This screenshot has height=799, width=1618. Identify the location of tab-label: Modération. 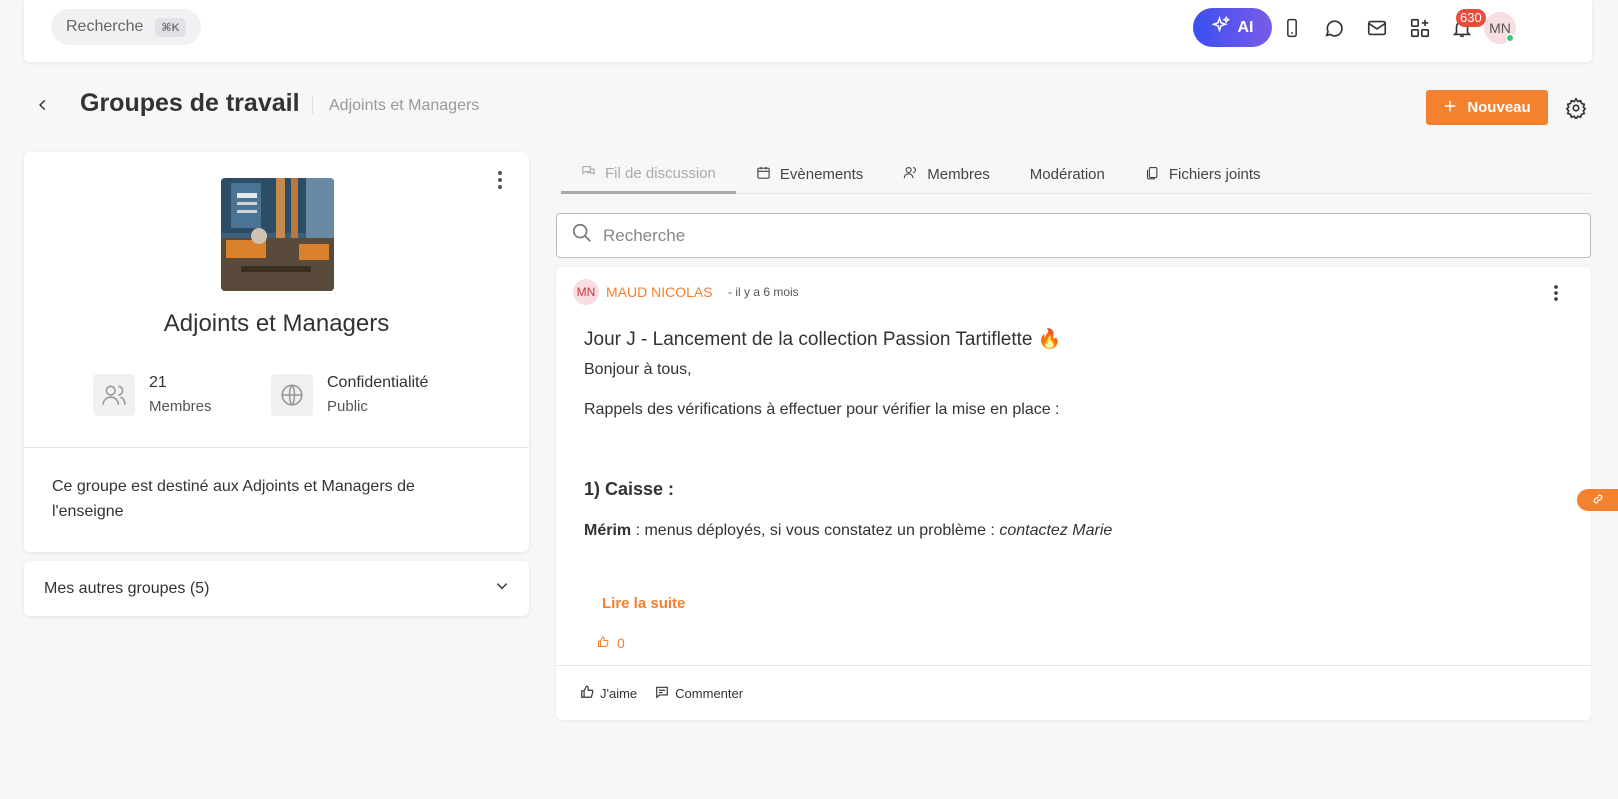
(1067, 174).